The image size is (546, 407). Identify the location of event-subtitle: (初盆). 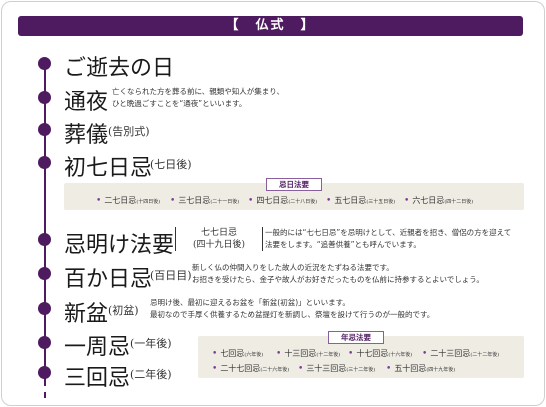
(123, 310).